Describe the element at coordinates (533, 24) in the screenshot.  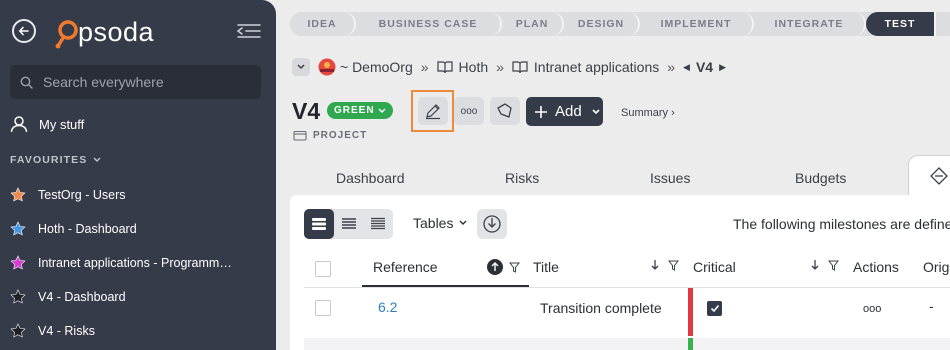
I see `lifecycle-step-plan: PLAN` at that location.